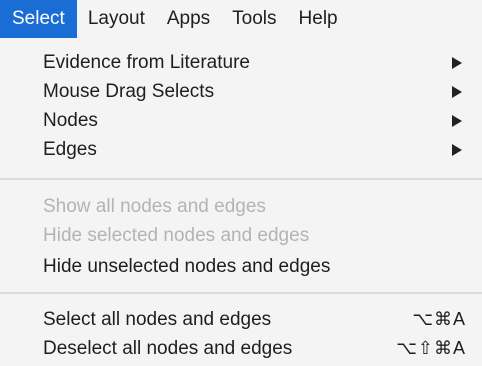 Image resolution: width=482 pixels, height=366 pixels. What do you see at coordinates (157, 319) in the screenshot?
I see `menu-item-label: Select all nodes and edges` at bounding box center [157, 319].